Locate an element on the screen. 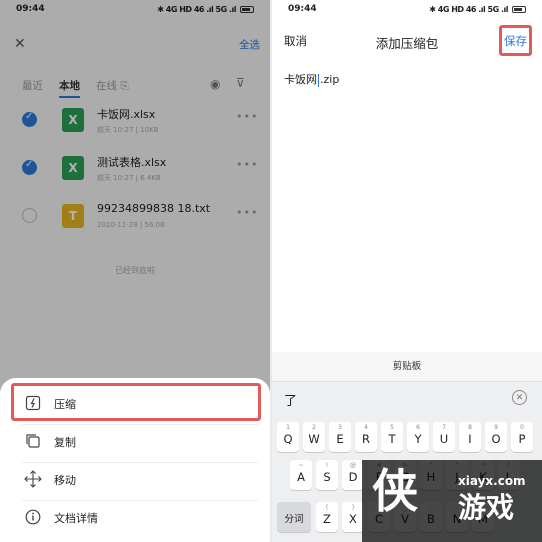 This screenshot has height=542, width=542. key-r: 4R is located at coordinates (366, 437).